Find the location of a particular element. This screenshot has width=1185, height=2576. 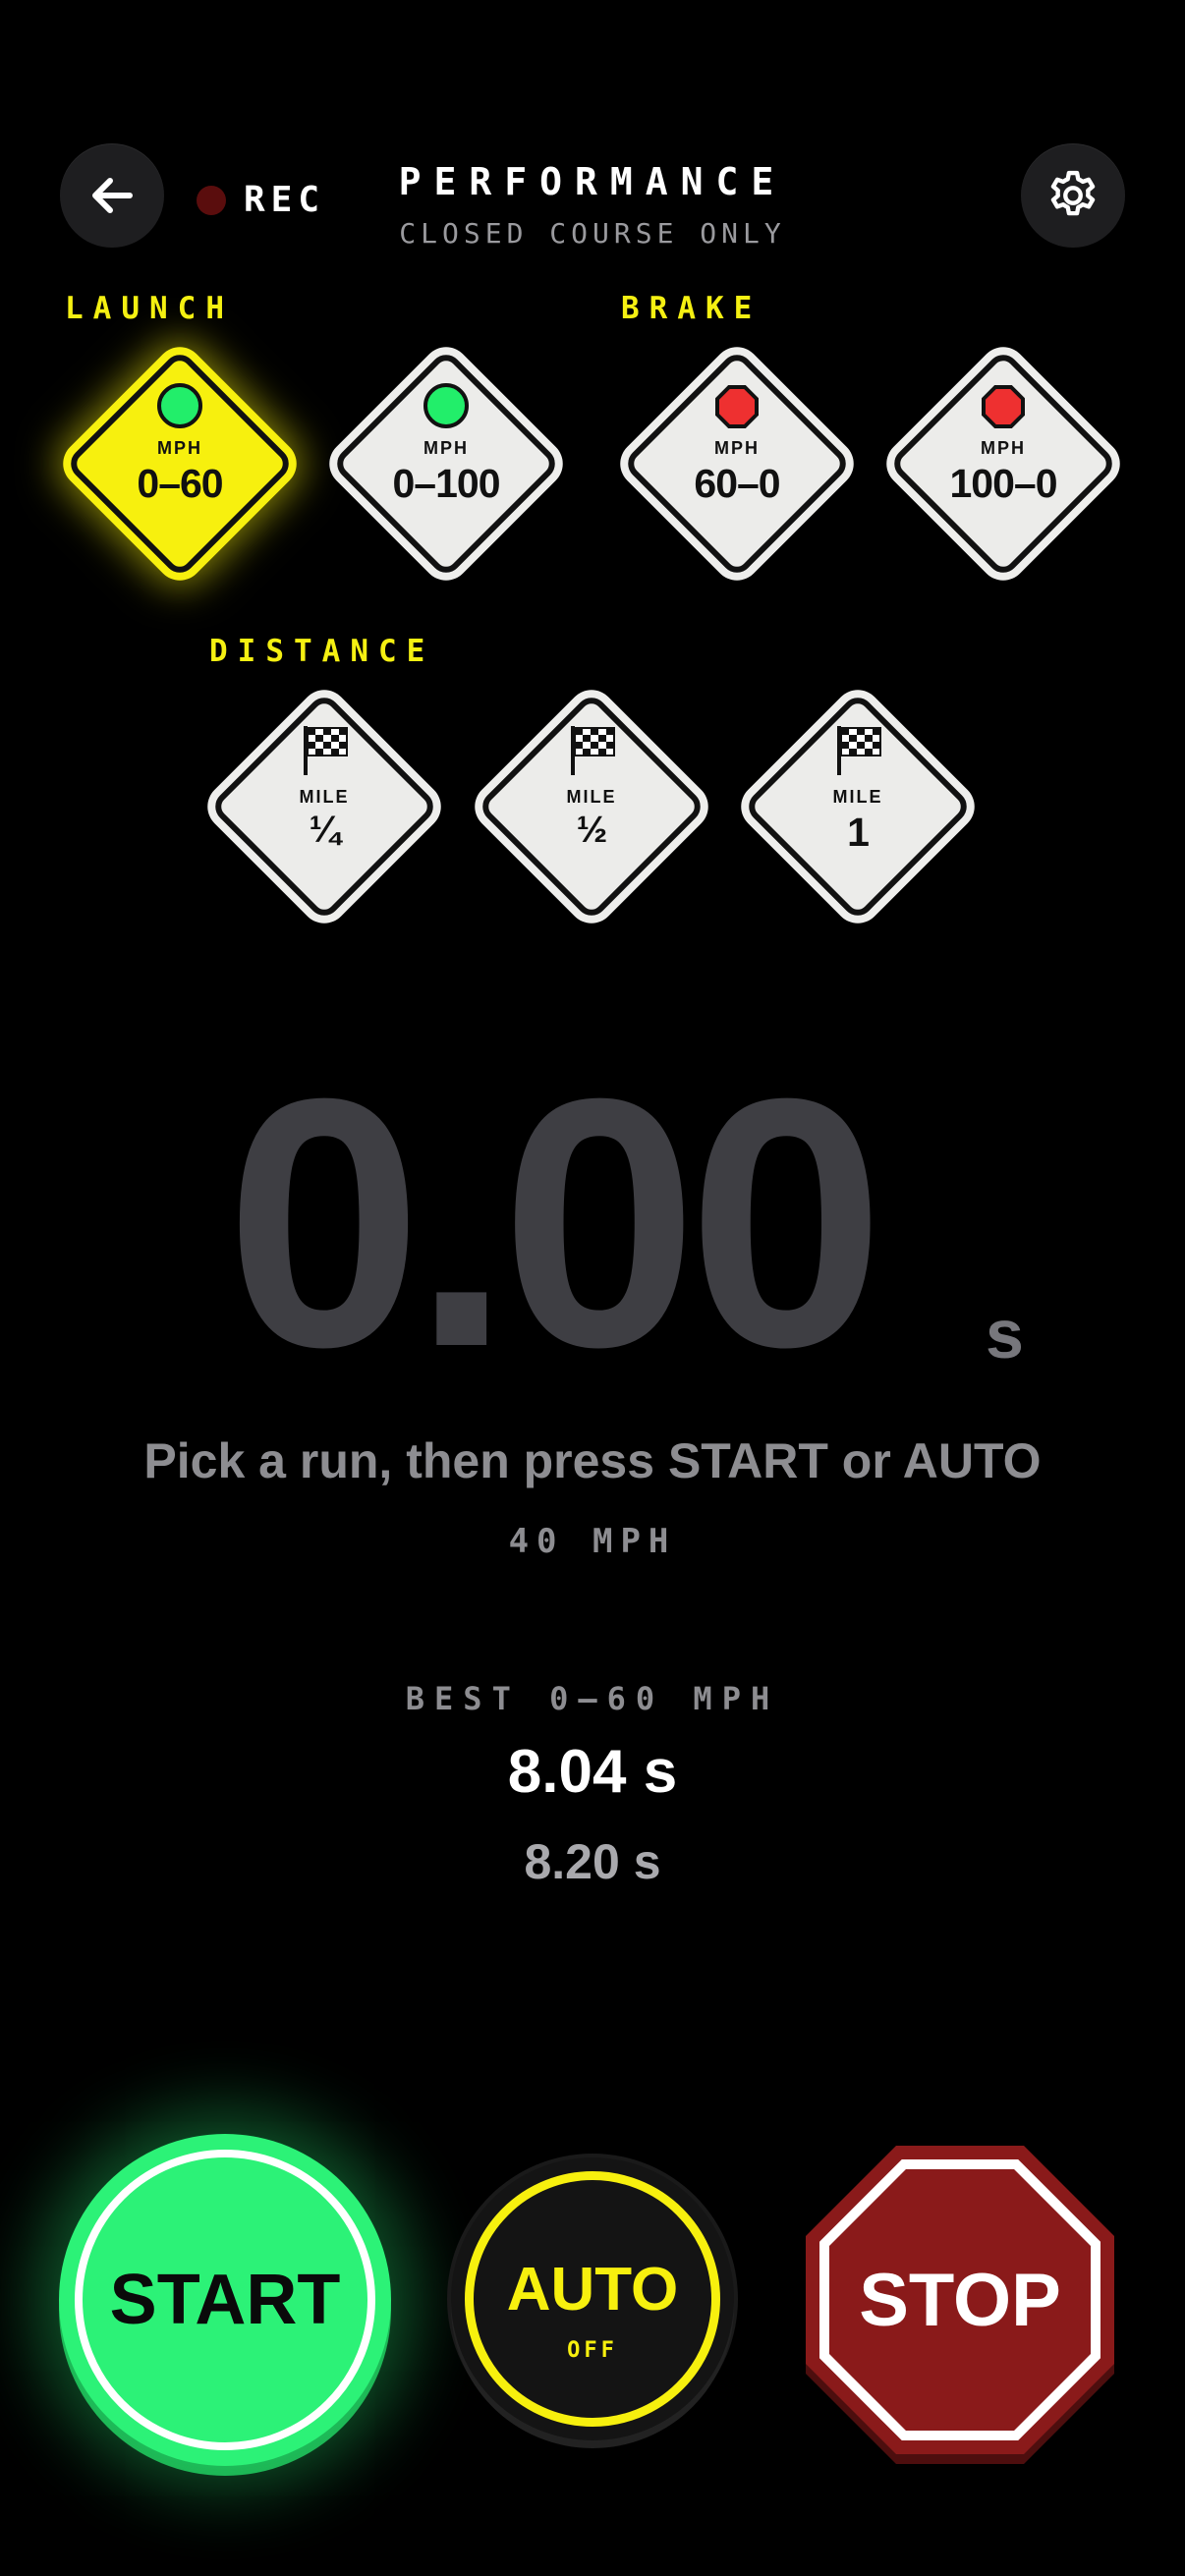

best-time: 8.04 s is located at coordinates (592, 1772).